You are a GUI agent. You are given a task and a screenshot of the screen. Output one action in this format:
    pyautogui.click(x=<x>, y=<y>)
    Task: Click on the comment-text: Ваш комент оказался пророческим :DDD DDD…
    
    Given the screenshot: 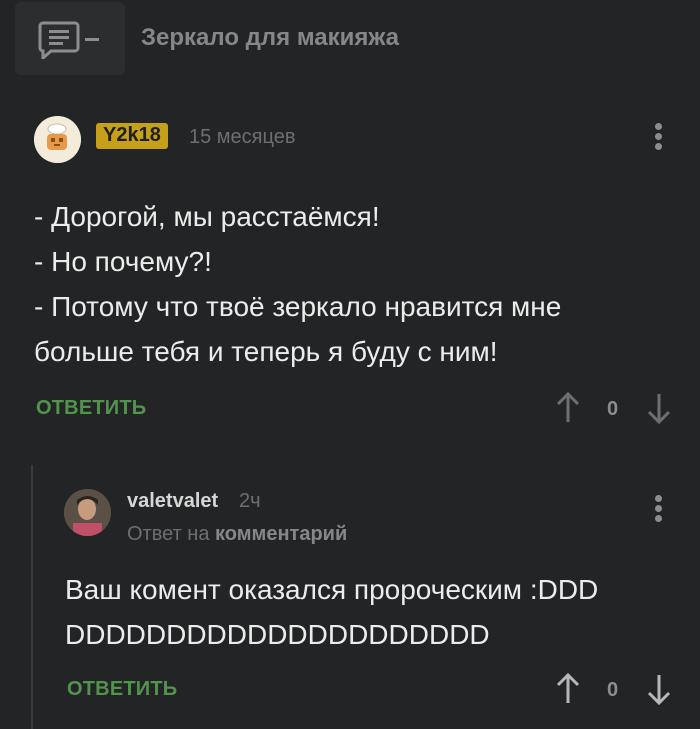 What is the action you would take?
    pyautogui.click(x=332, y=612)
    